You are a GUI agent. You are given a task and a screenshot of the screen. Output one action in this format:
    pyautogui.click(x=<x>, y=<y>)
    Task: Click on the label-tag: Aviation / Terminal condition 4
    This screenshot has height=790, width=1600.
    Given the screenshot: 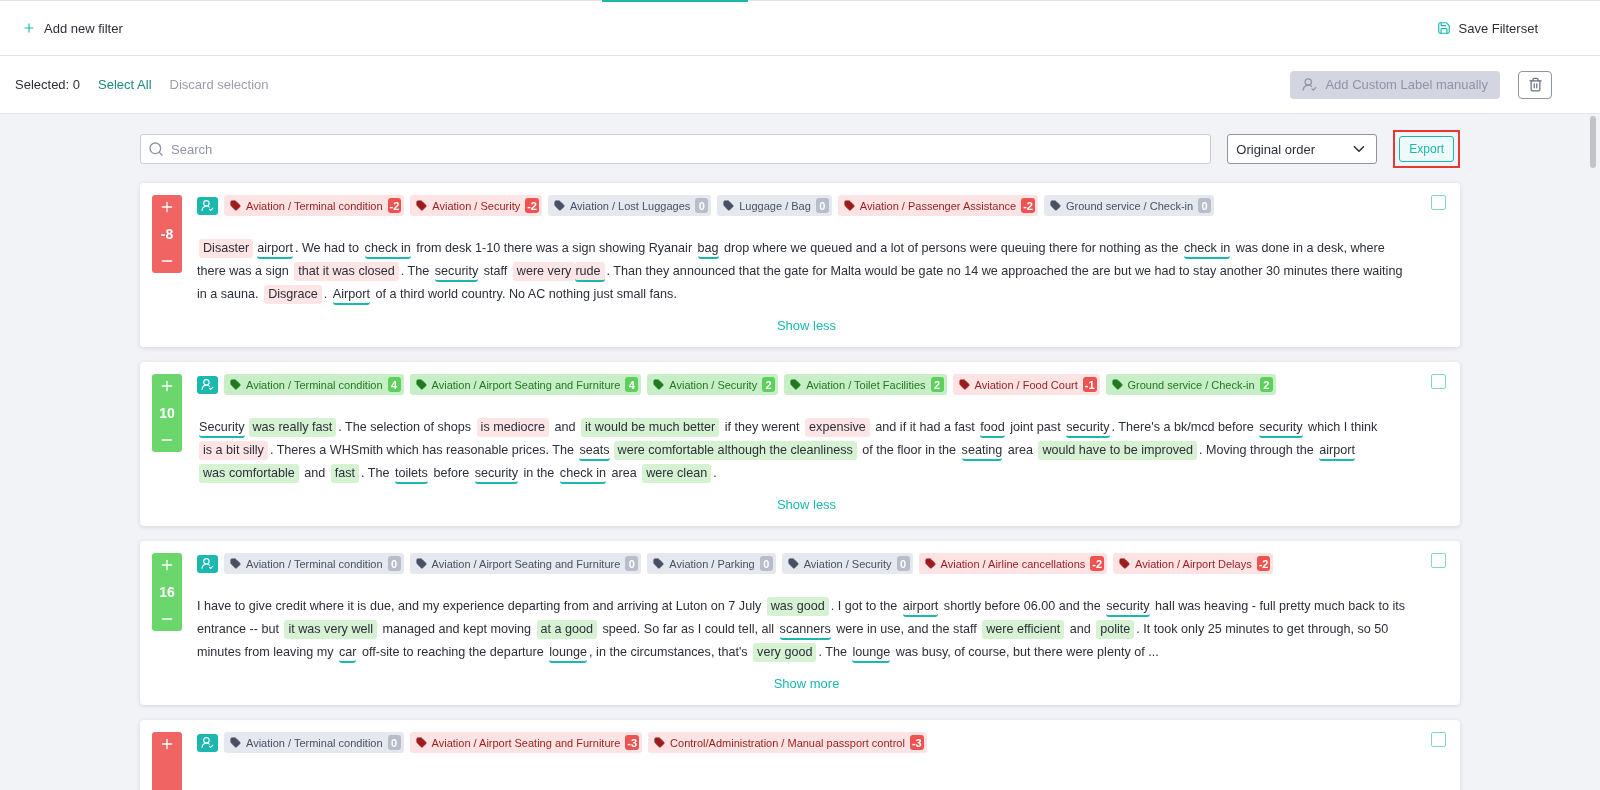 What is the action you would take?
    pyautogui.click(x=314, y=384)
    